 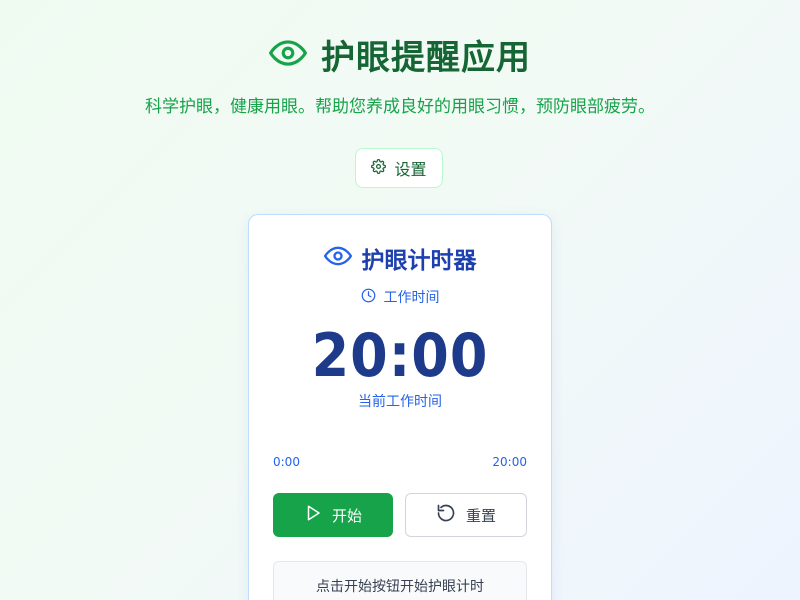 What do you see at coordinates (400, 107) in the screenshot?
I see `app-subtitle: 科学护眼，健康用眼。帮助您养成良好的用眼习惯，预防眼部疲劳。` at bounding box center [400, 107].